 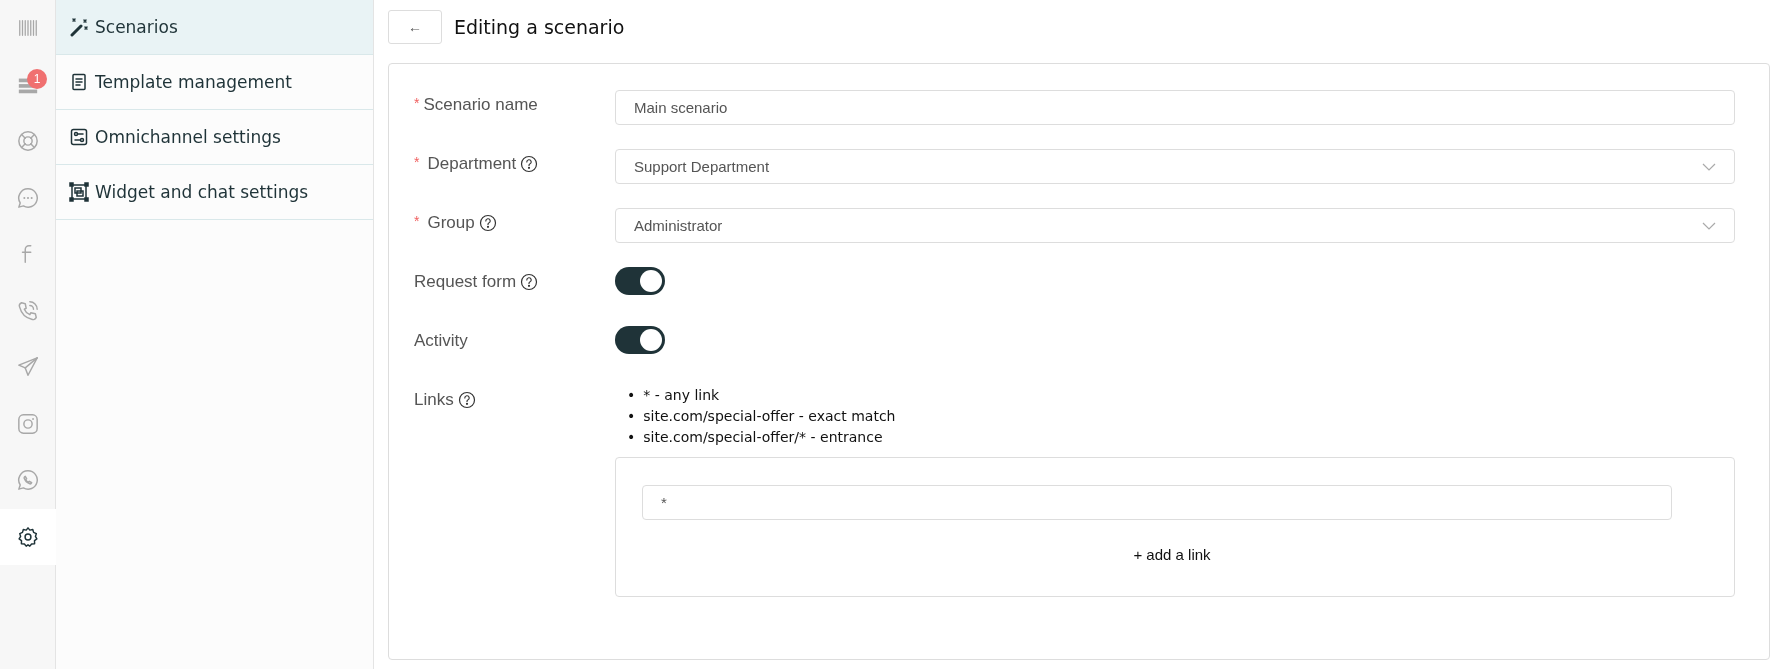 What do you see at coordinates (480, 105) in the screenshot?
I see `field-label: Scenario name` at bounding box center [480, 105].